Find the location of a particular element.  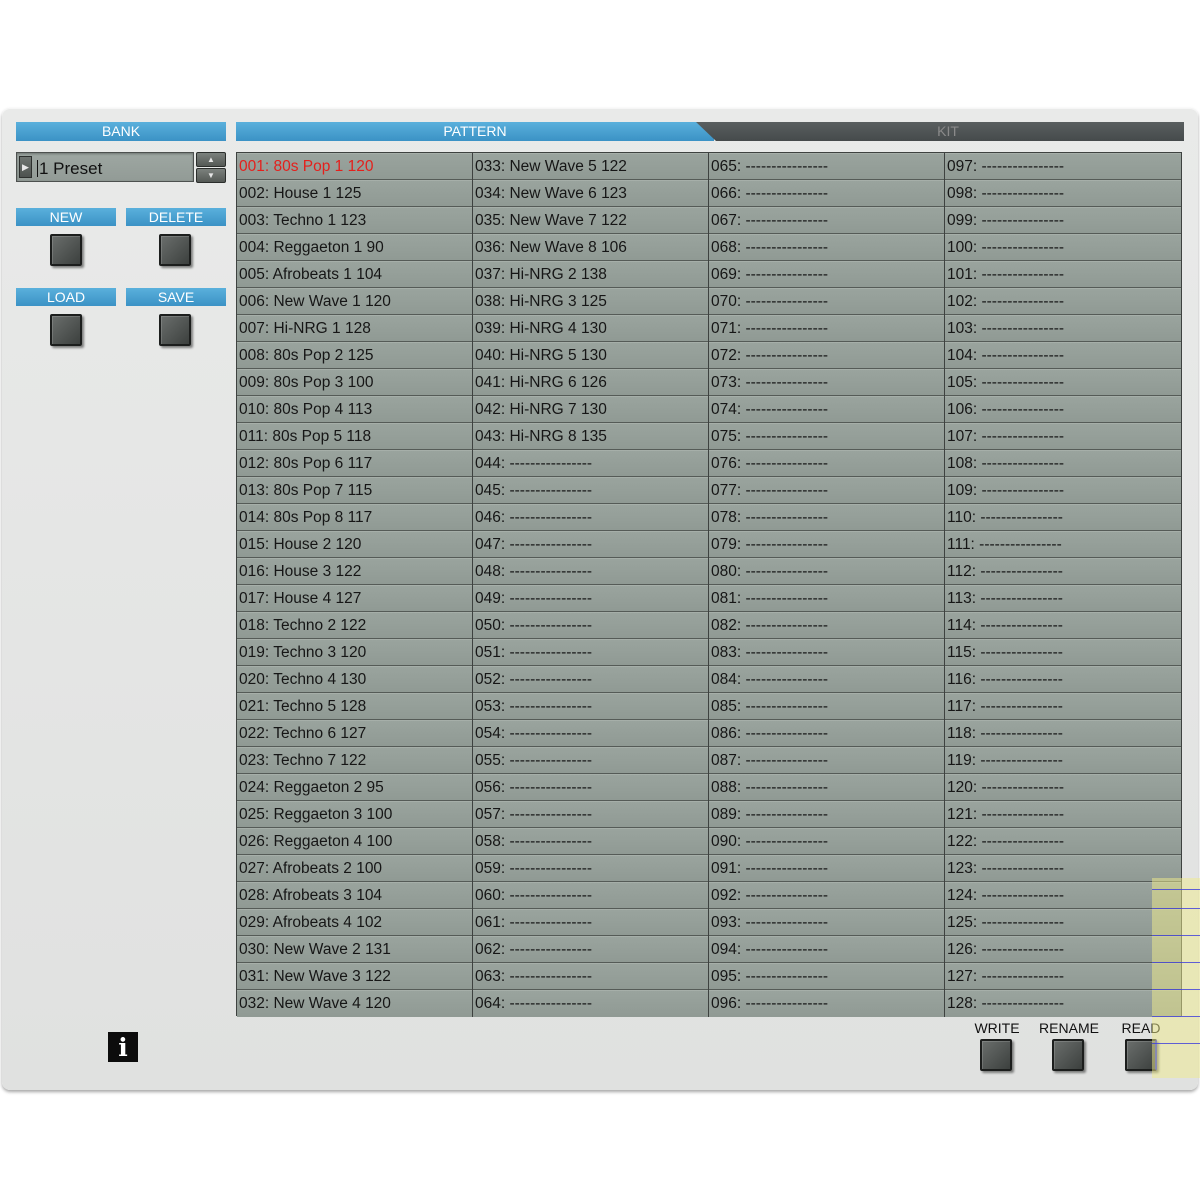

pattern-slot: 093: ---------------- is located at coordinates (826, 922).